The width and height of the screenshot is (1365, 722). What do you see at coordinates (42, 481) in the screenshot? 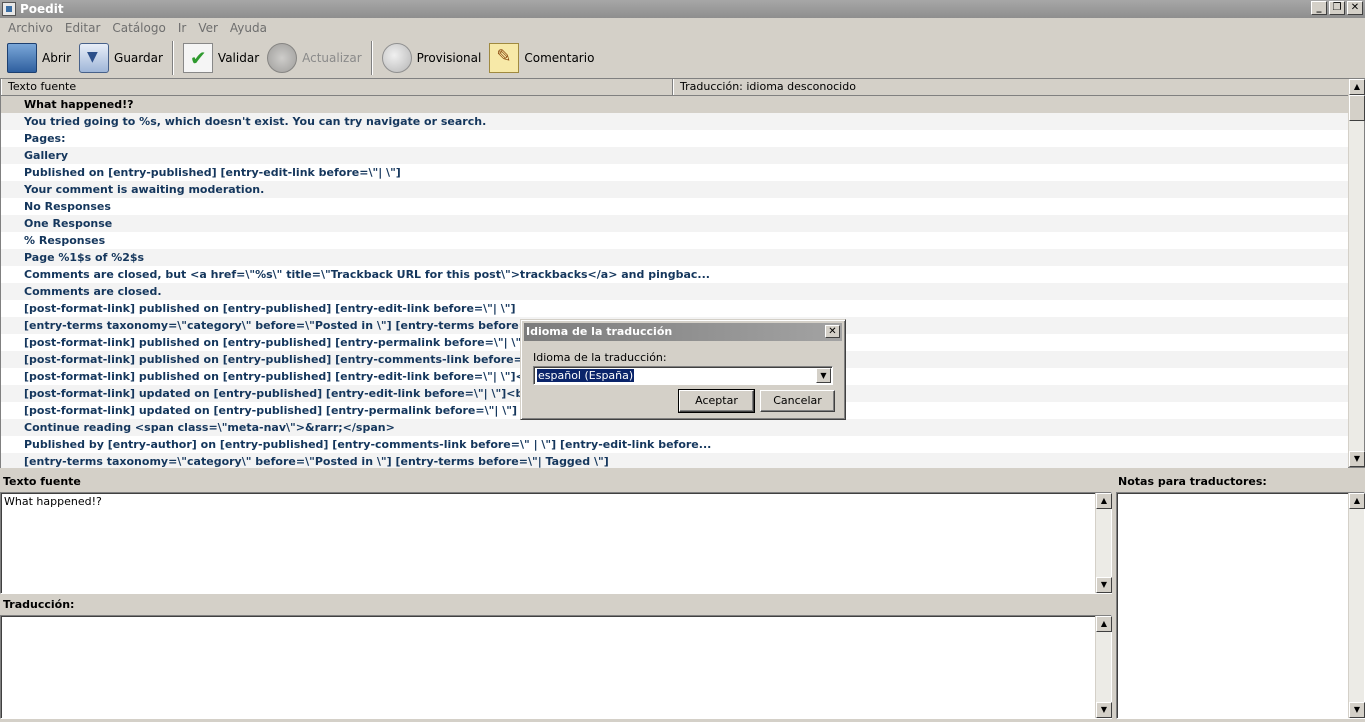
I see `source-label: Texto fuente` at bounding box center [42, 481].